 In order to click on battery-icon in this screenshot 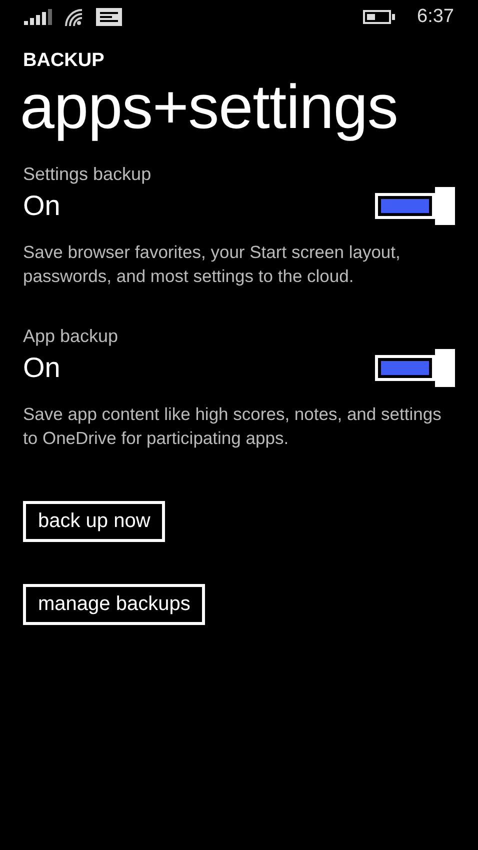, I will do `click(379, 17)`.